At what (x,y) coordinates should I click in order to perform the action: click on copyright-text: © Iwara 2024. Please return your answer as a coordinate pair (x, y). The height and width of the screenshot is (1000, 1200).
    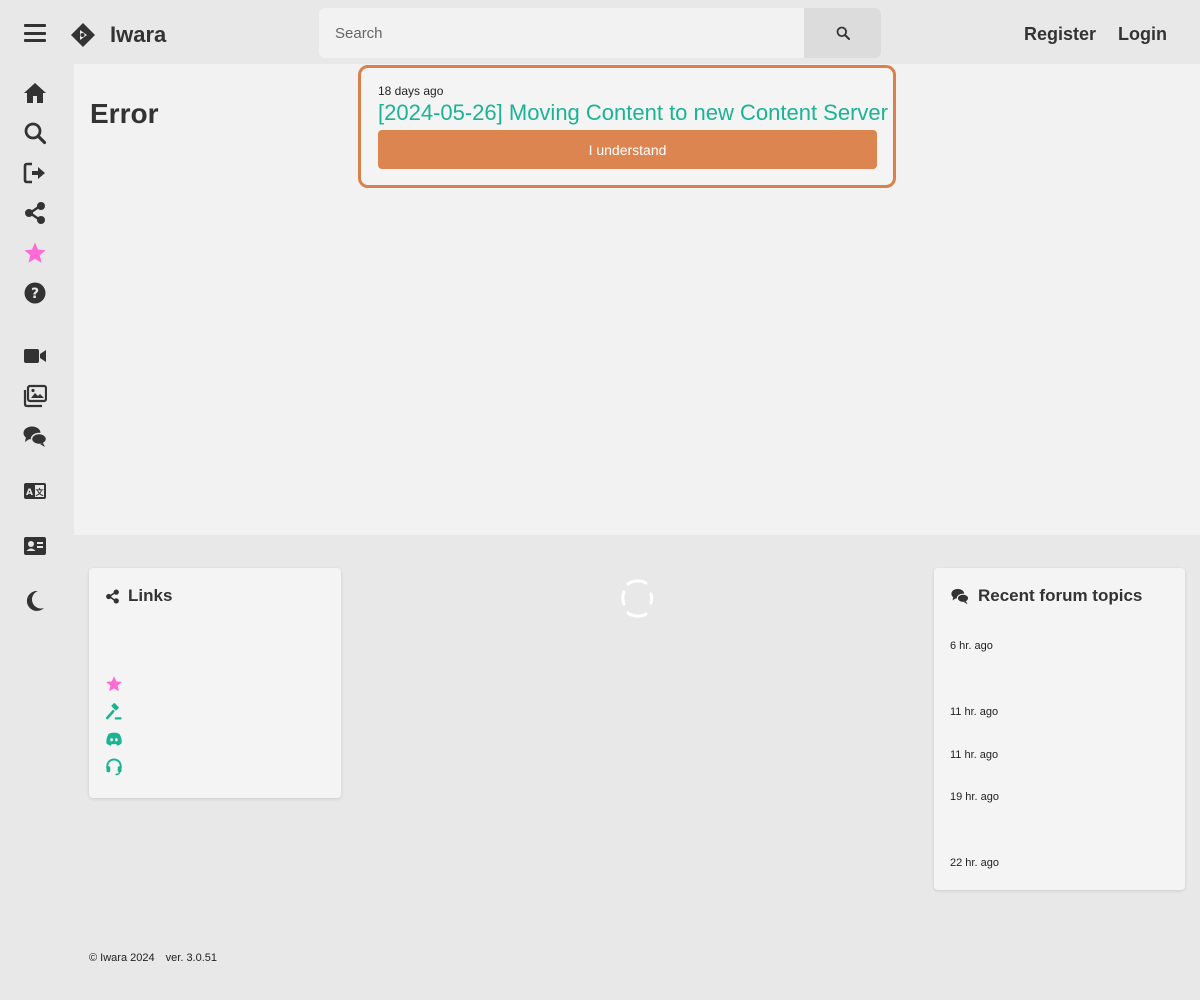
    Looking at the image, I should click on (122, 958).